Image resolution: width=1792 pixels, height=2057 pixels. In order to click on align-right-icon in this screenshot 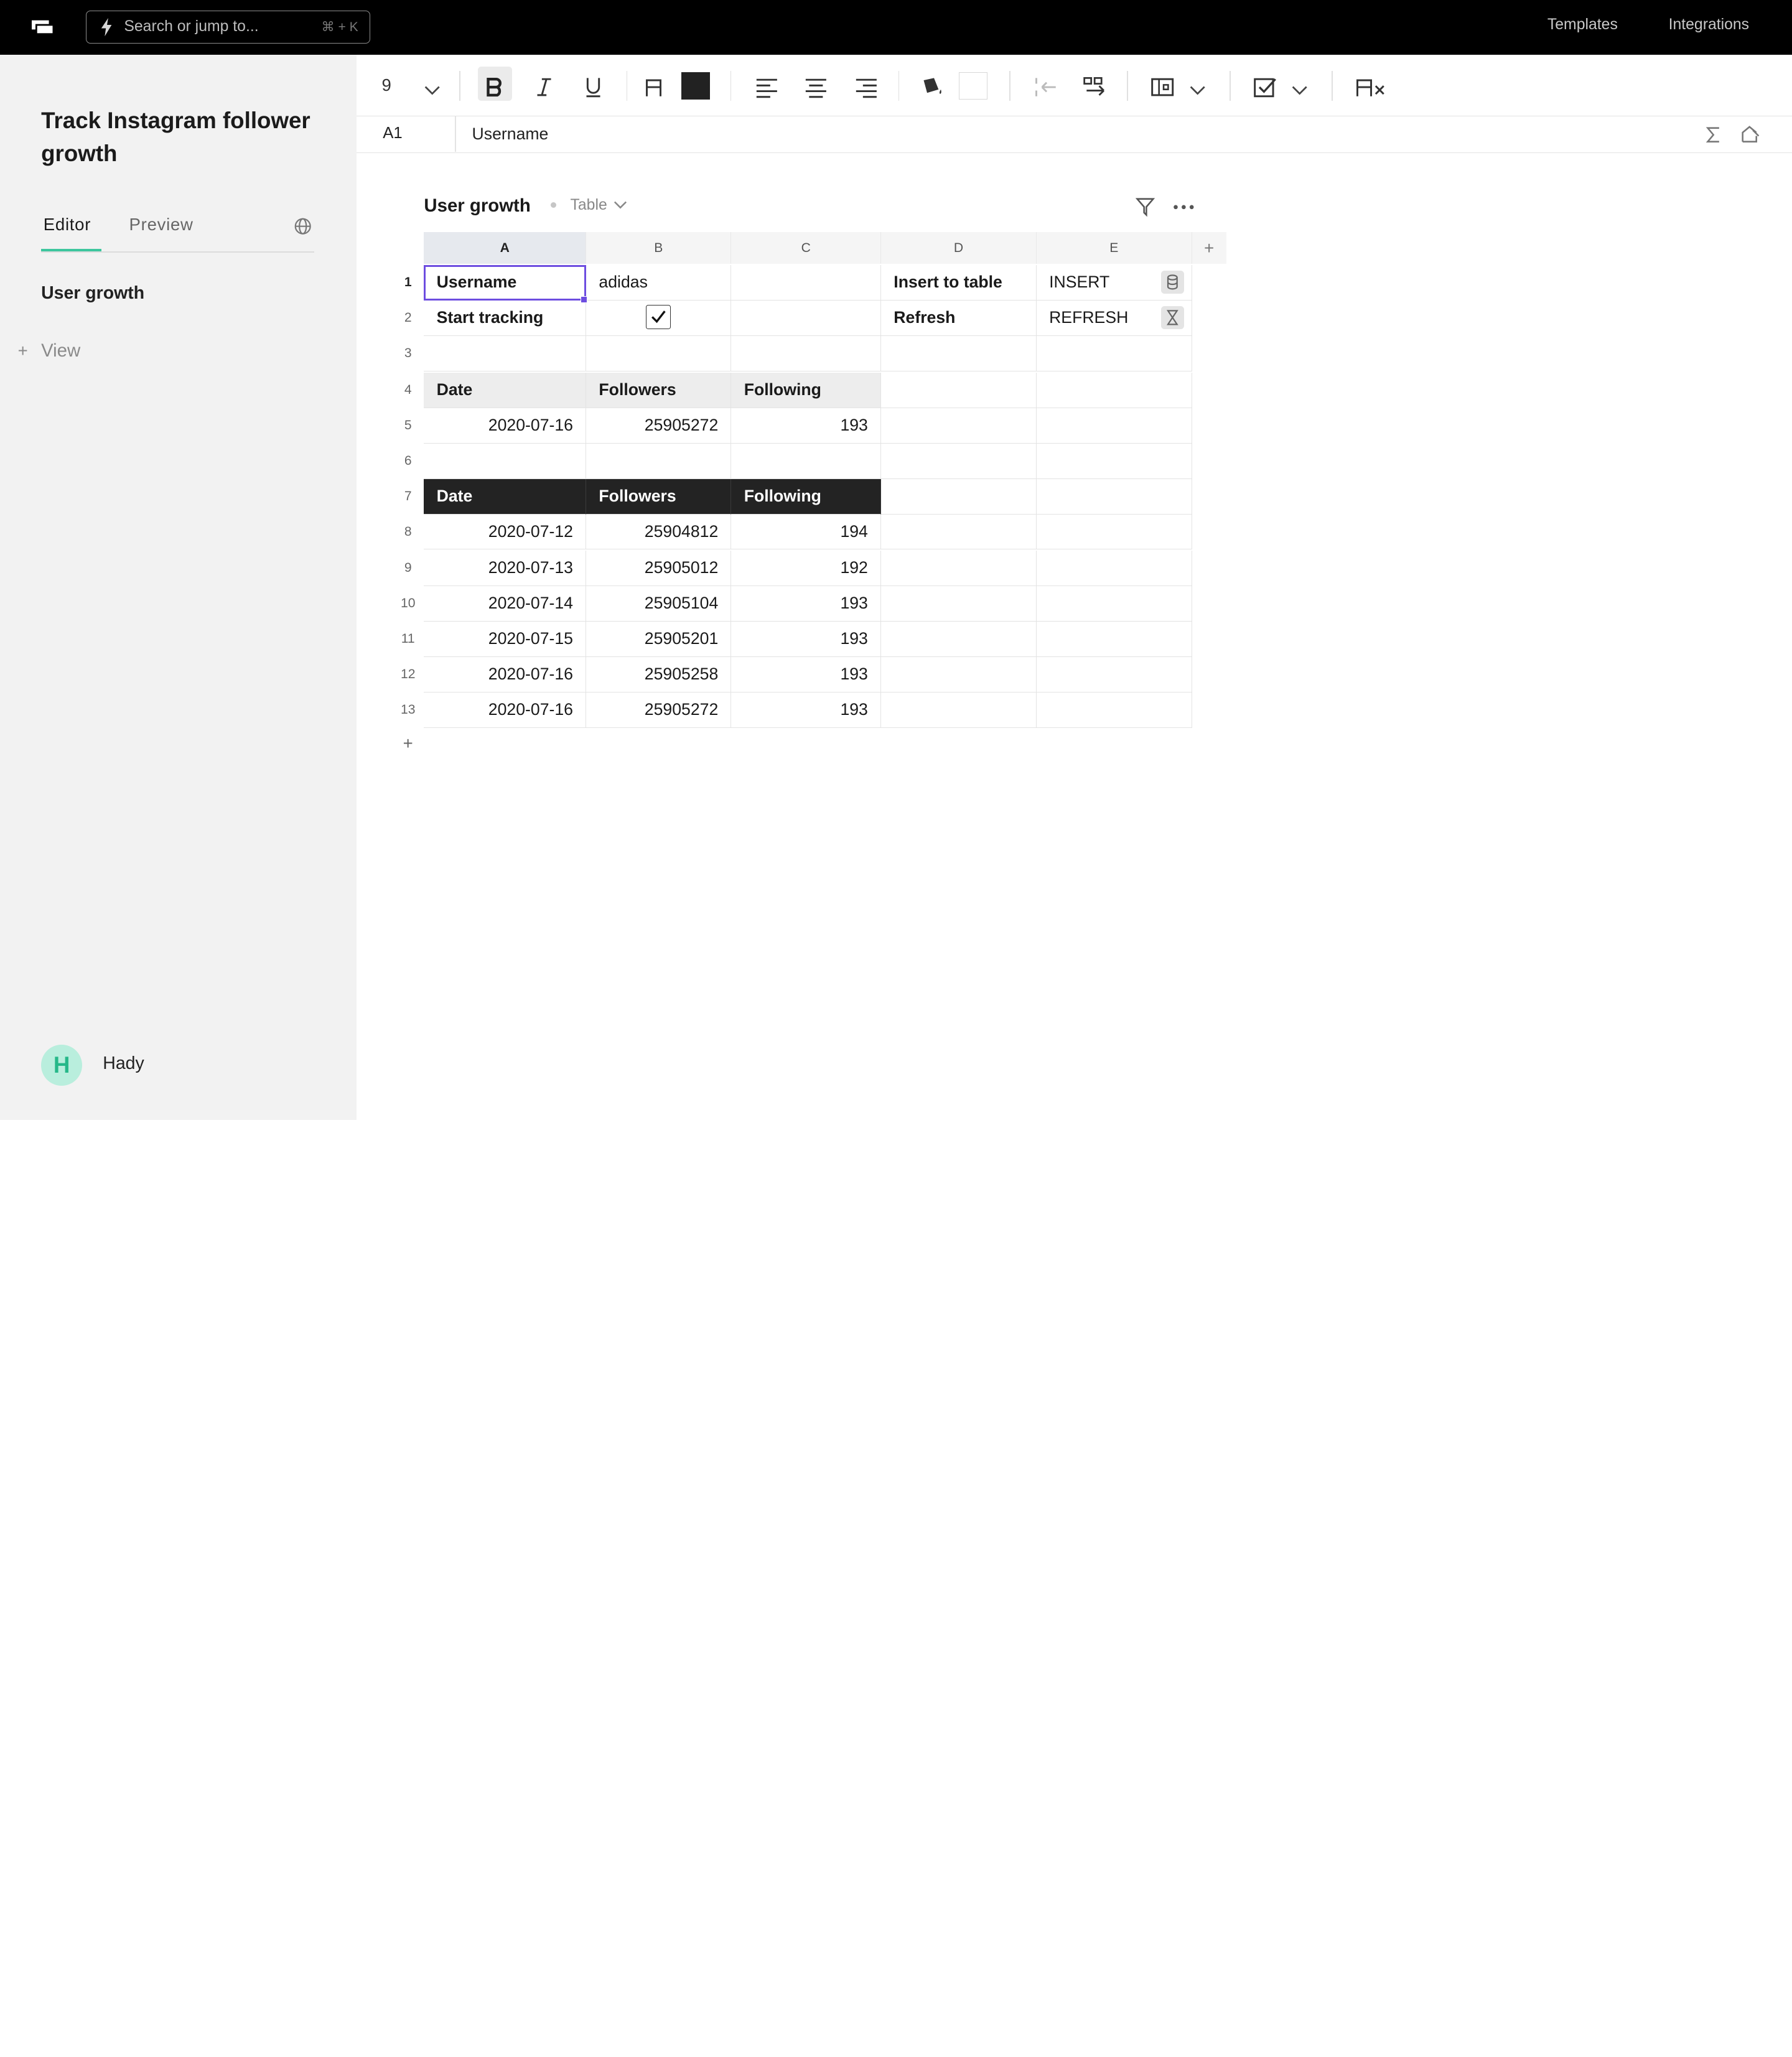, I will do `click(866, 87)`.